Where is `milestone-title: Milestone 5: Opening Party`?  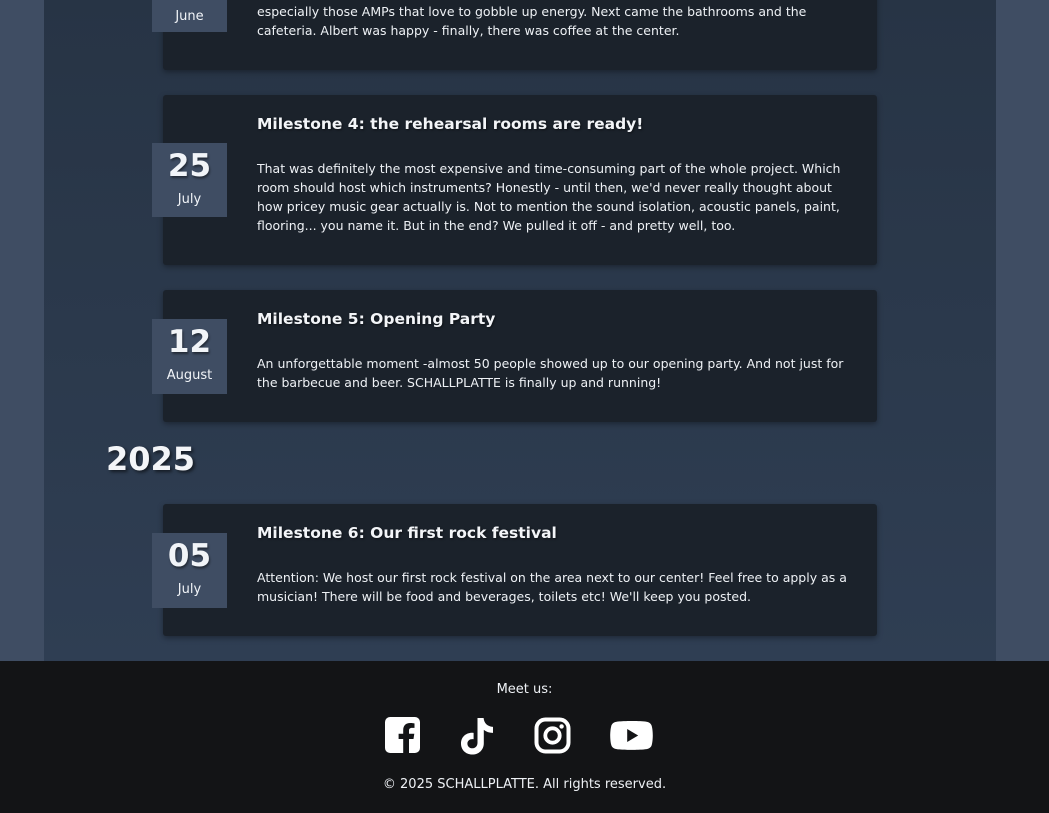
milestone-title: Milestone 5: Opening Party is located at coordinates (376, 319).